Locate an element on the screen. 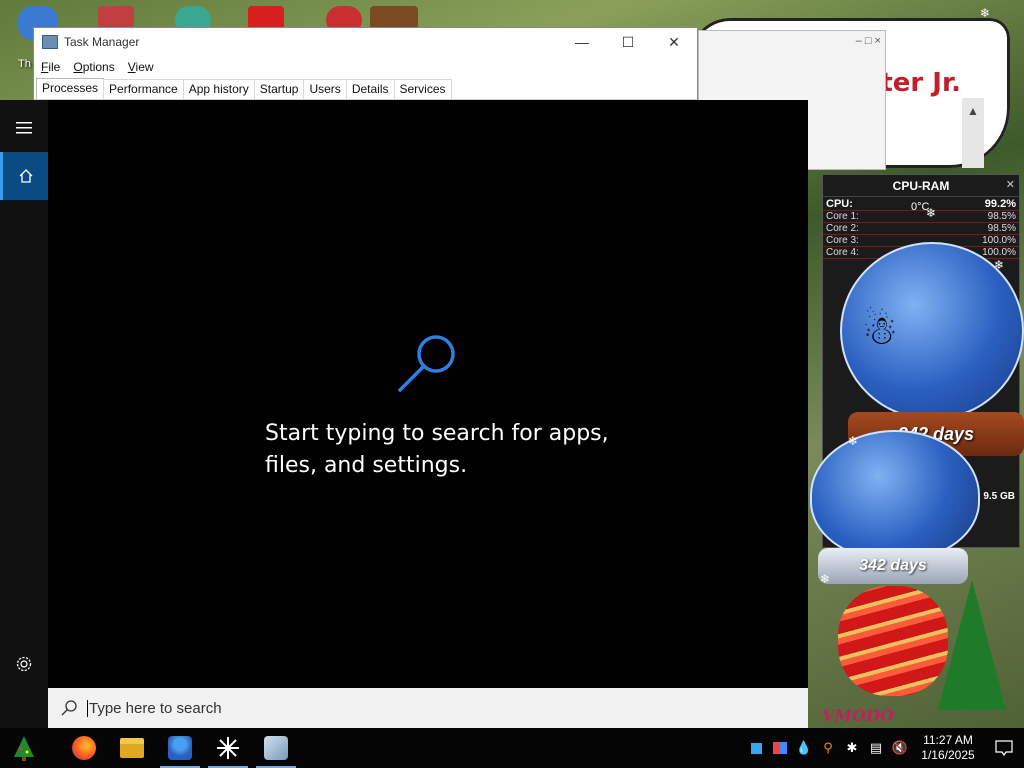 Image resolution: width=1024 pixels, height=768 pixels. tab-processes: Processes is located at coordinates (70, 88).